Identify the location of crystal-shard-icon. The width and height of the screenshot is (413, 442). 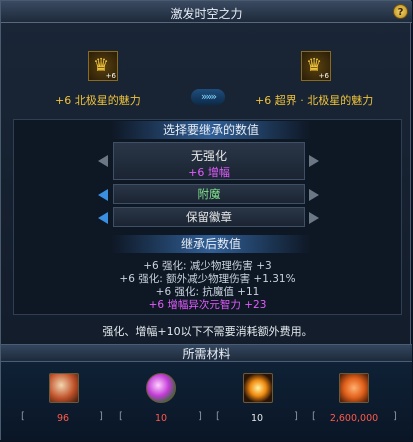
(64, 388).